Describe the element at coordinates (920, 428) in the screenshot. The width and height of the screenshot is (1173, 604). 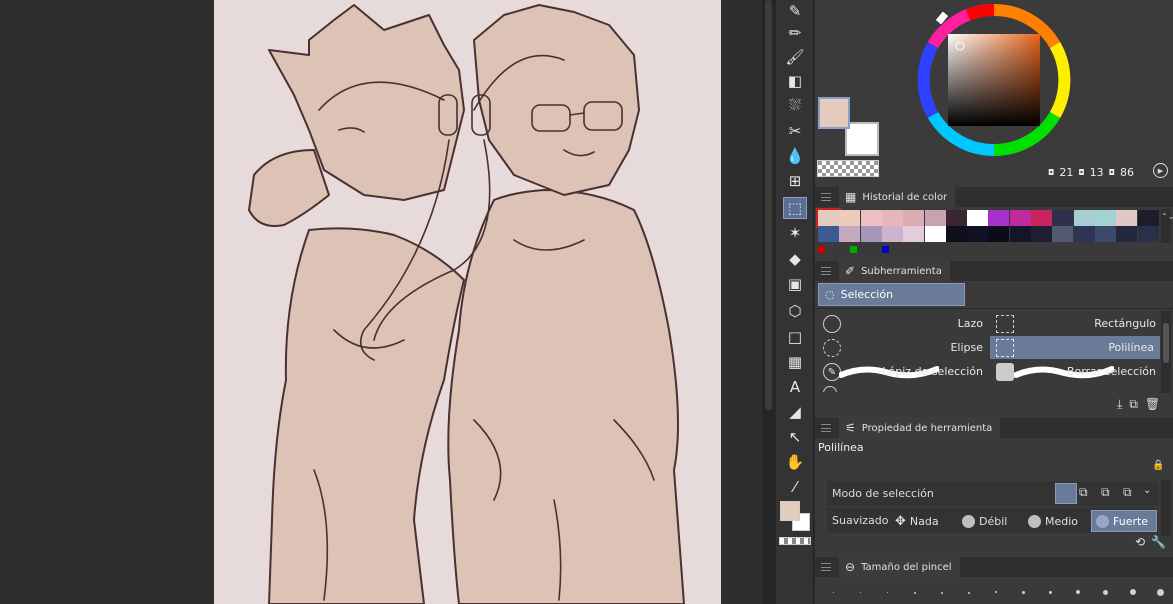
I see `tab-tool-property: ⚟ Propiedad de herramienta` at that location.